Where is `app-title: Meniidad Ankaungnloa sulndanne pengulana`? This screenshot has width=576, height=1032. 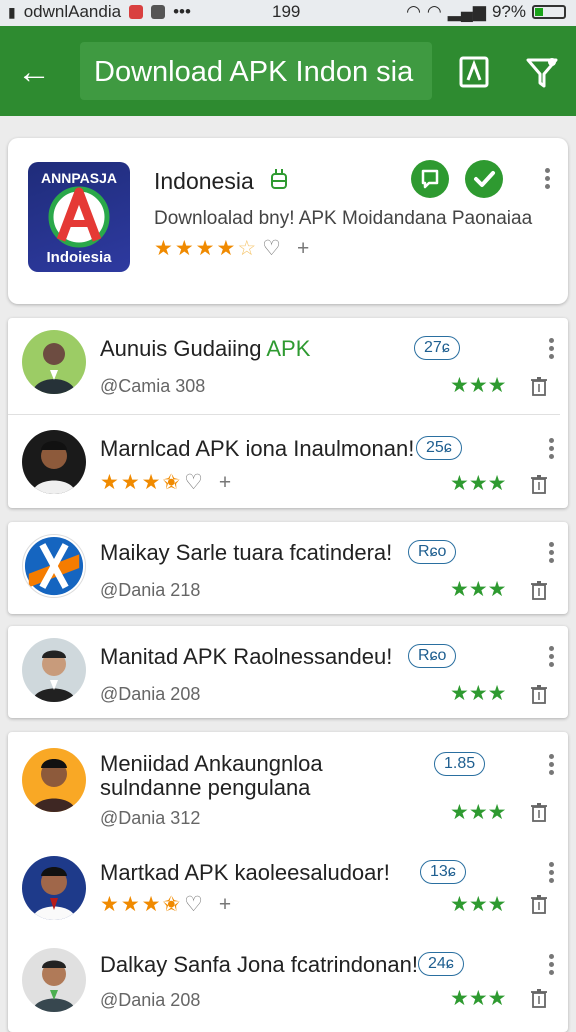 app-title: Meniidad Ankaungnloa sulndanne pengulana is located at coordinates (211, 775).